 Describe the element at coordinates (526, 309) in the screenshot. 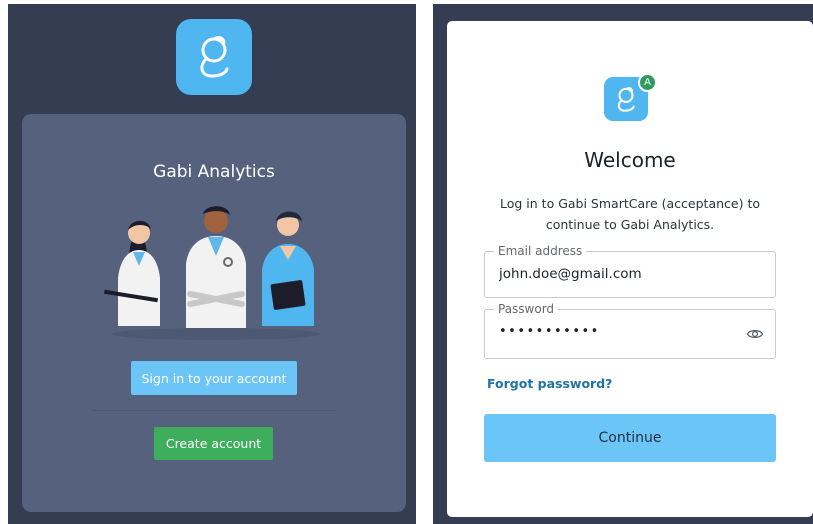

I see `password-label: Password` at that location.